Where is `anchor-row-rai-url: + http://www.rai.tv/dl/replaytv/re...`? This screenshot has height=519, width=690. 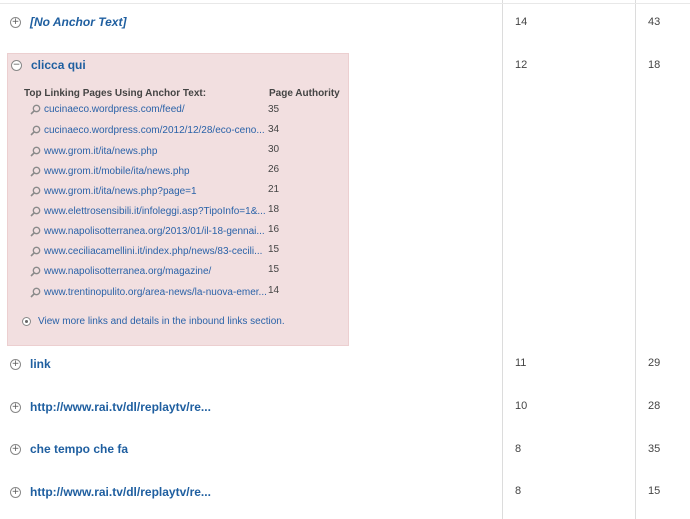
anchor-row-rai-url: + http://www.rai.tv/dl/replaytv/re... is located at coordinates (110, 407).